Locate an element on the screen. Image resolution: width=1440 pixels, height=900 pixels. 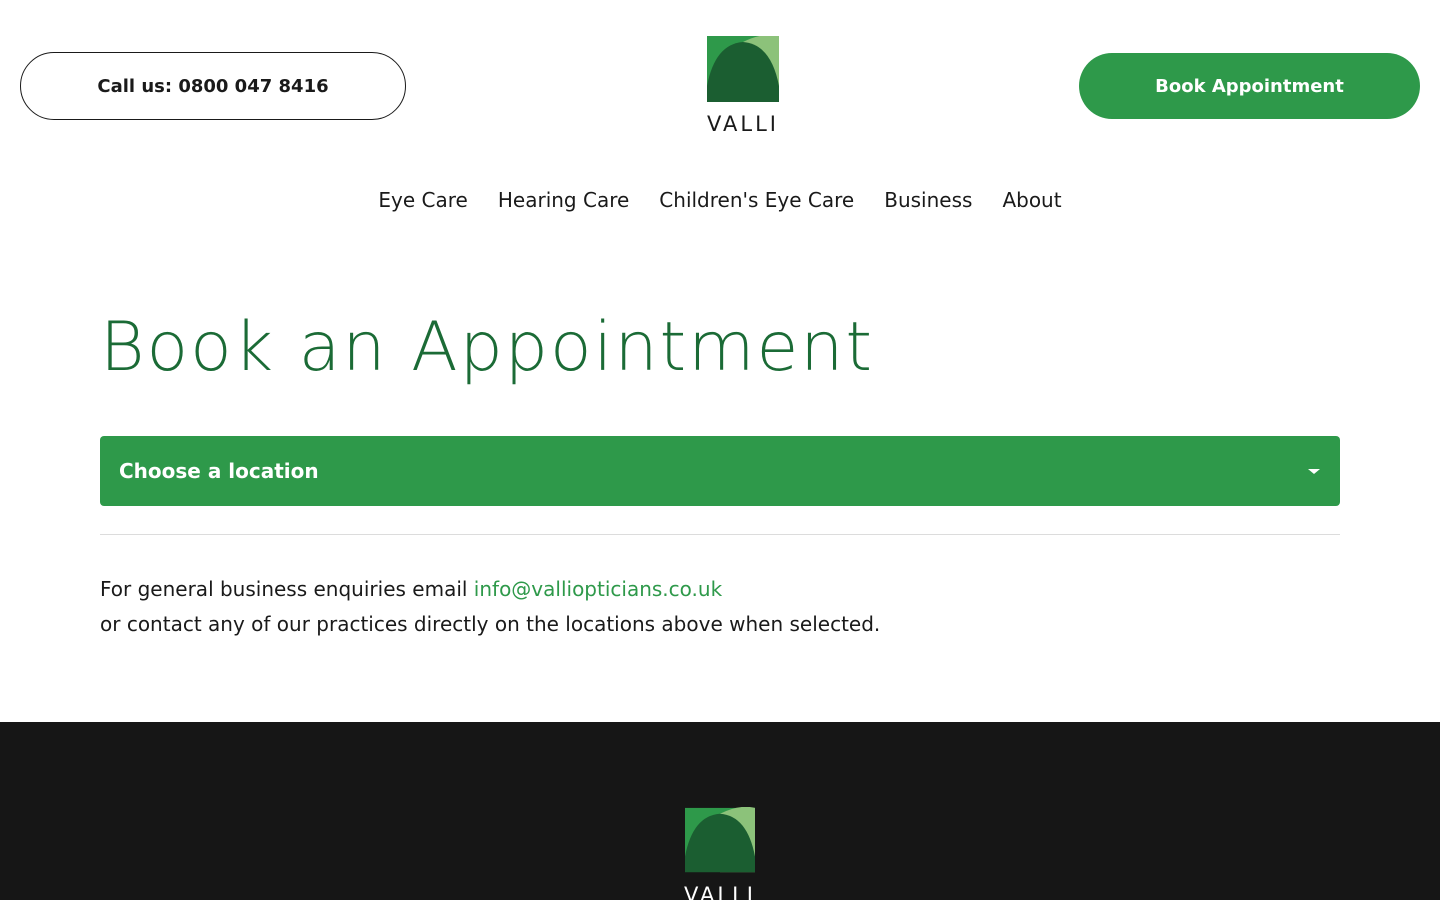
nav-item-eye-care: Eye Care is located at coordinates (422, 200).